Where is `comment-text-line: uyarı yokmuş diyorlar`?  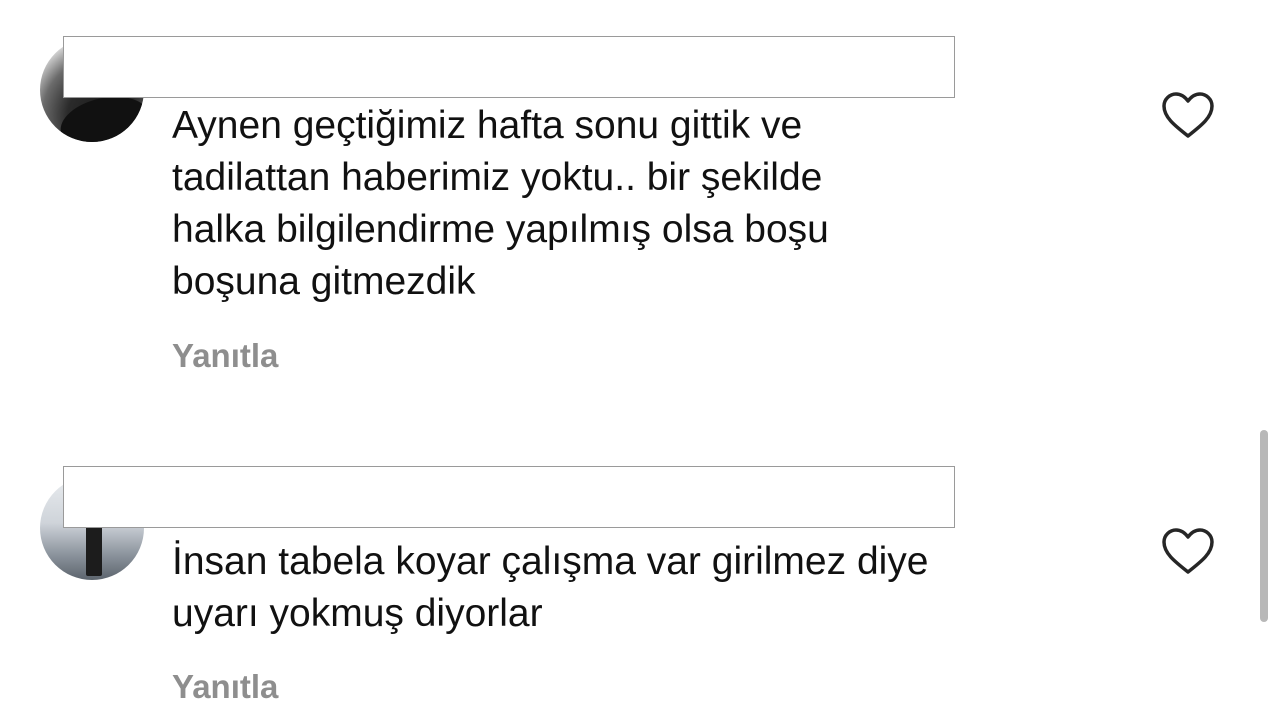
comment-text-line: uyarı yokmuş diyorlar is located at coordinates (357, 613).